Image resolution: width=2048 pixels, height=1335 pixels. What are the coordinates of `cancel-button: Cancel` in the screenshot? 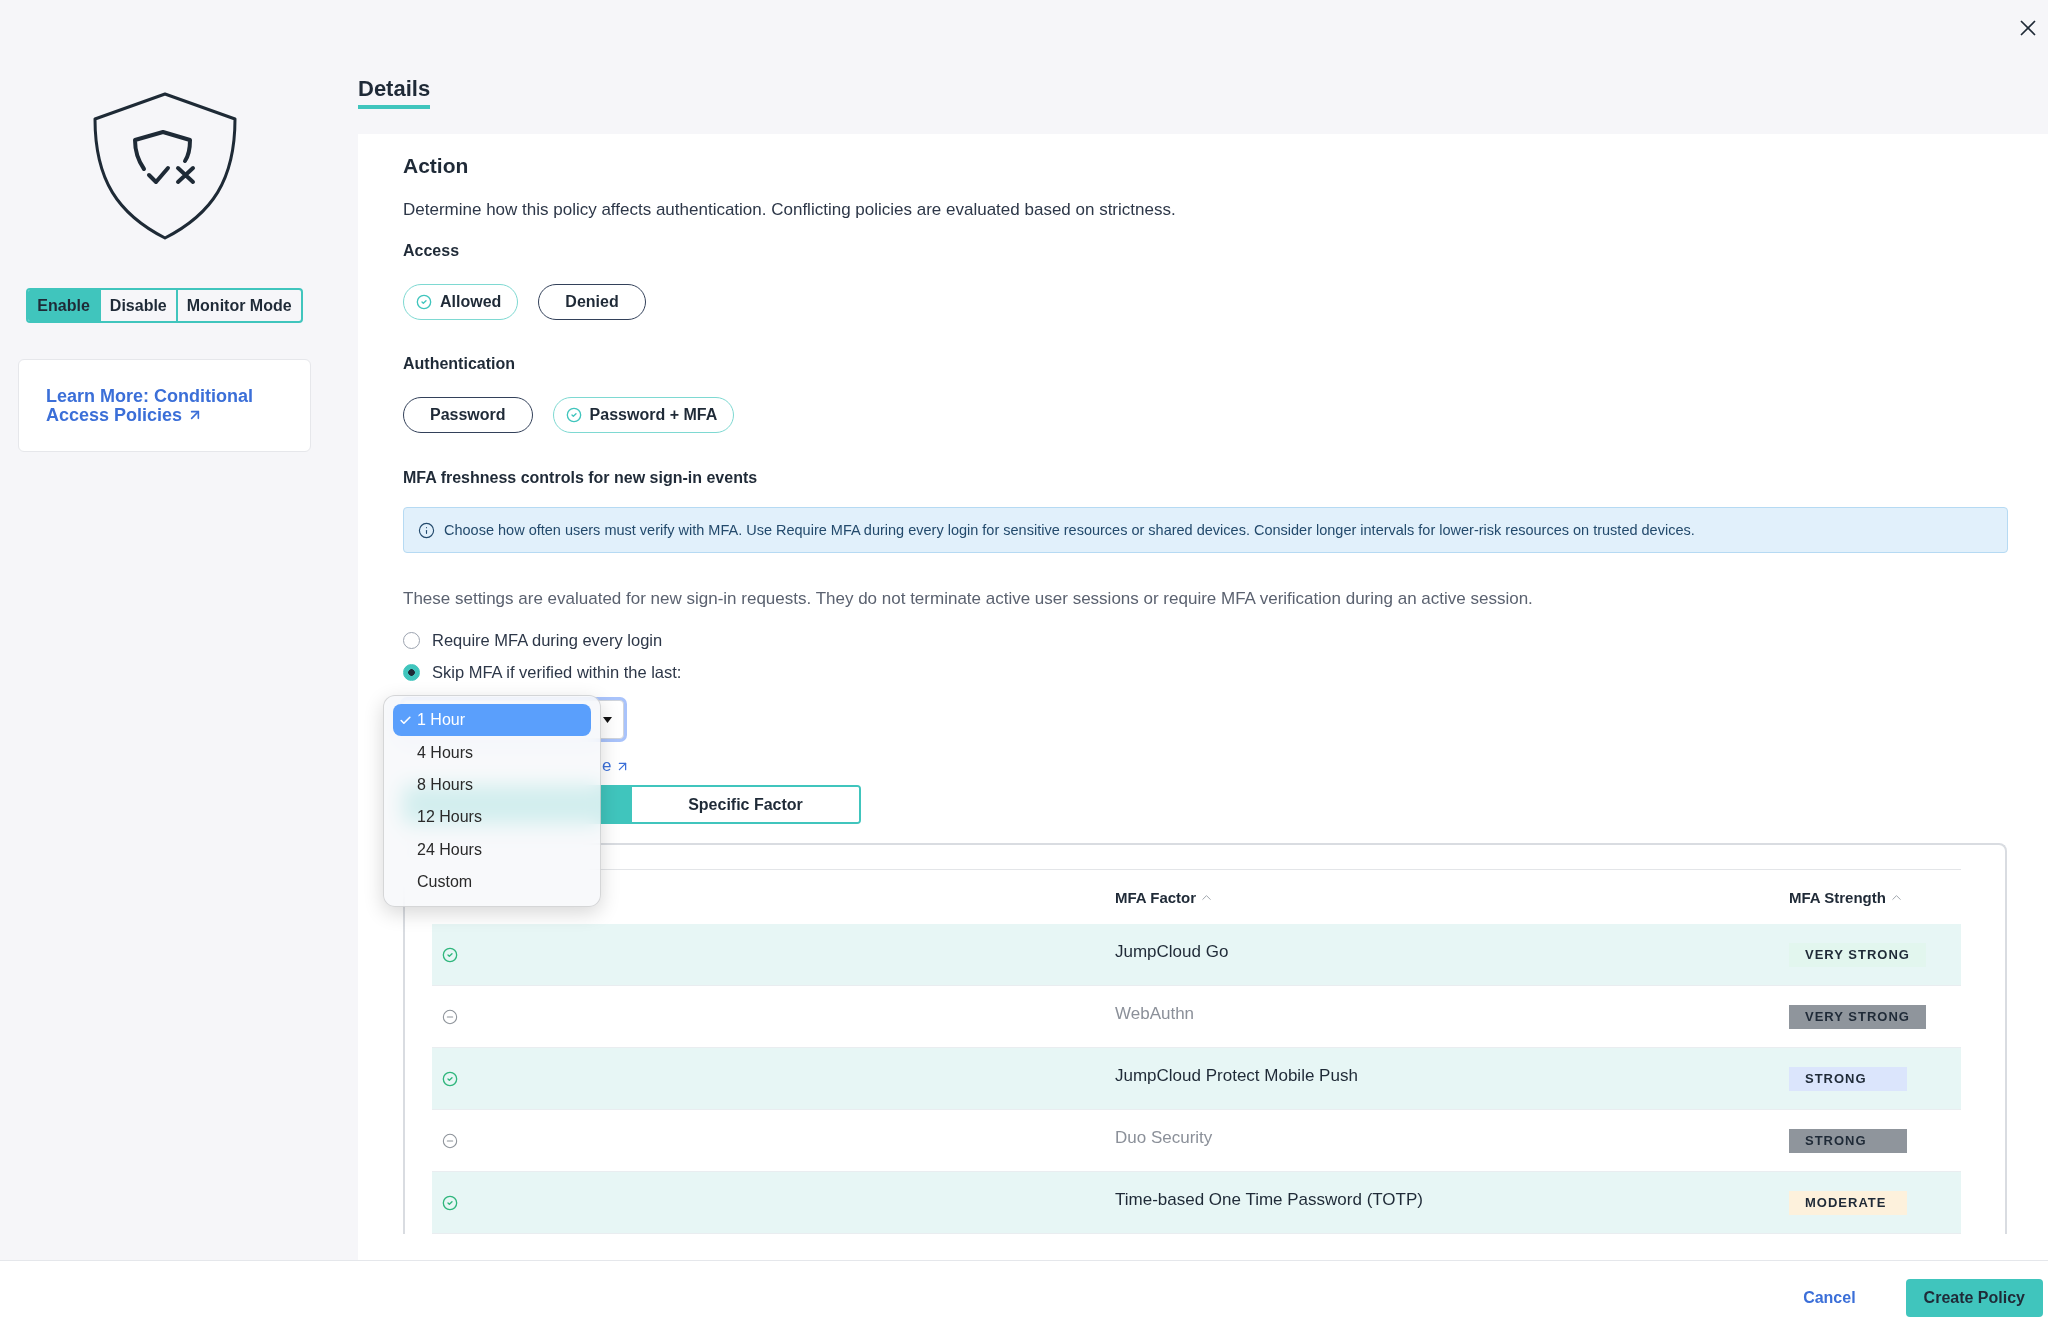 It's located at (1829, 1298).